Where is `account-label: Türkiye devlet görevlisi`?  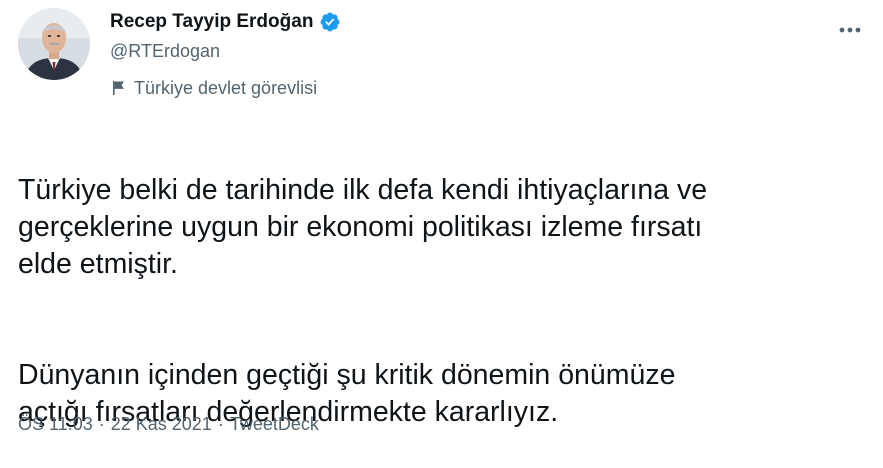
account-label: Türkiye devlet görevlisi is located at coordinates (213, 88).